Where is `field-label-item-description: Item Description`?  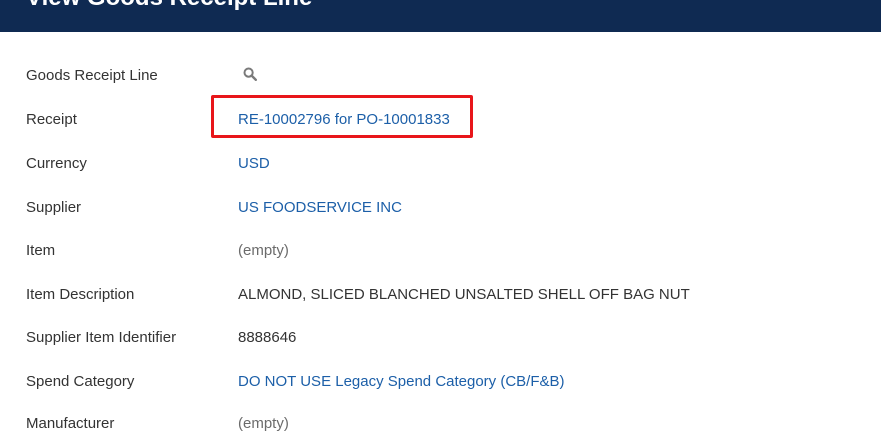
field-label-item-description: Item Description is located at coordinates (80, 294).